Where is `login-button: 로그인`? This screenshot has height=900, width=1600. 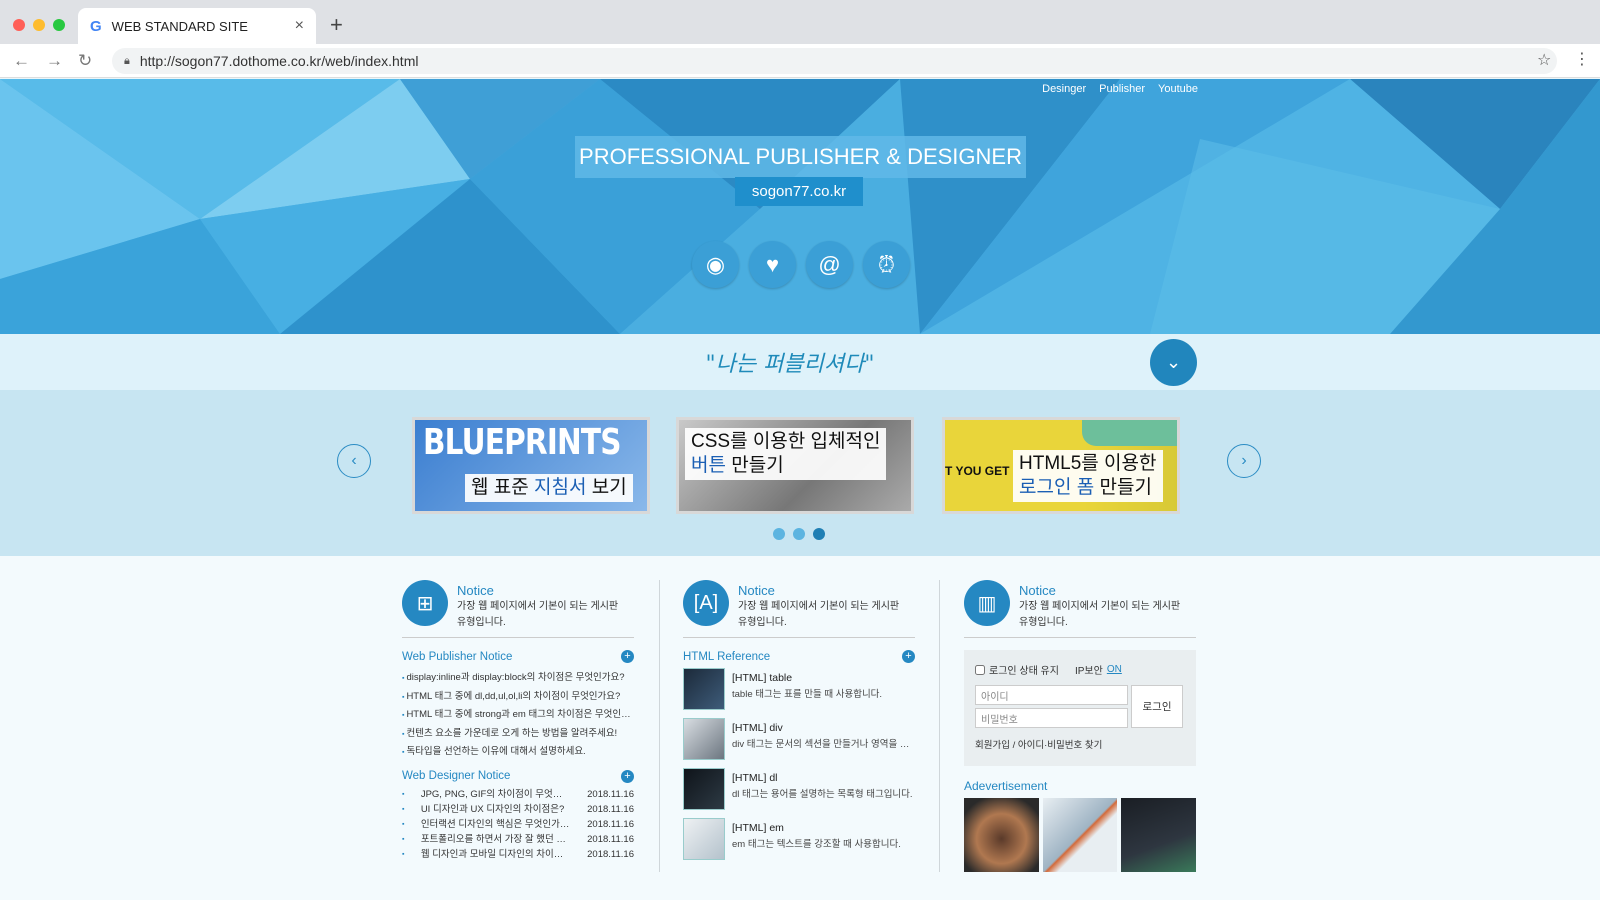 login-button: 로그인 is located at coordinates (1157, 706).